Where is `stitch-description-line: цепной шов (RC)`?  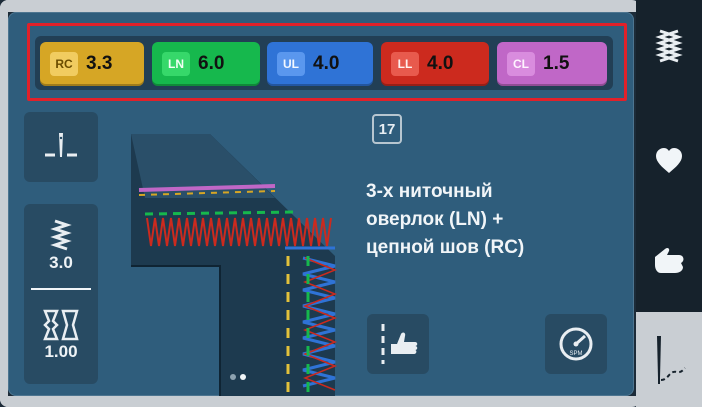 stitch-description-line: цепной шов (RC) is located at coordinates (445, 247).